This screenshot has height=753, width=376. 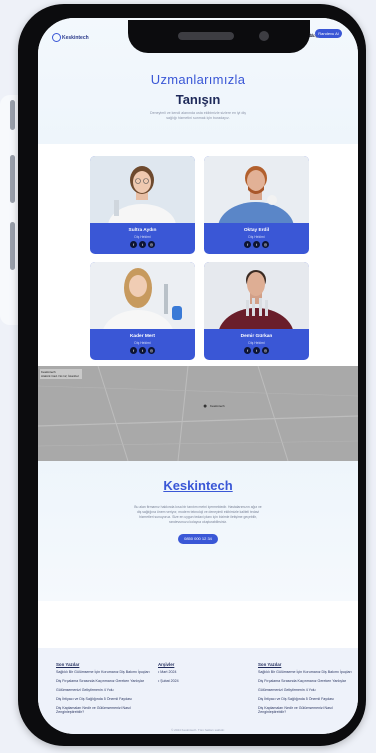 I want to click on about-title: Keskintech, so click(x=198, y=485).